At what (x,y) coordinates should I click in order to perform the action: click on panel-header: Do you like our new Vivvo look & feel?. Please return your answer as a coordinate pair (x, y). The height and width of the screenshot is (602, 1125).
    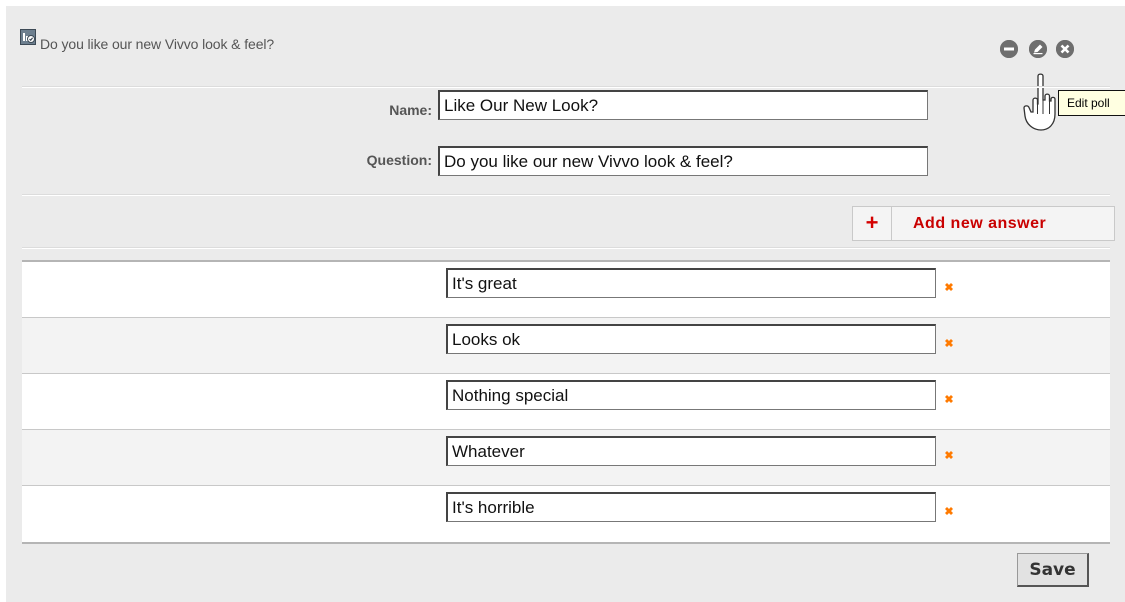
    Looking at the image, I should click on (565, 46).